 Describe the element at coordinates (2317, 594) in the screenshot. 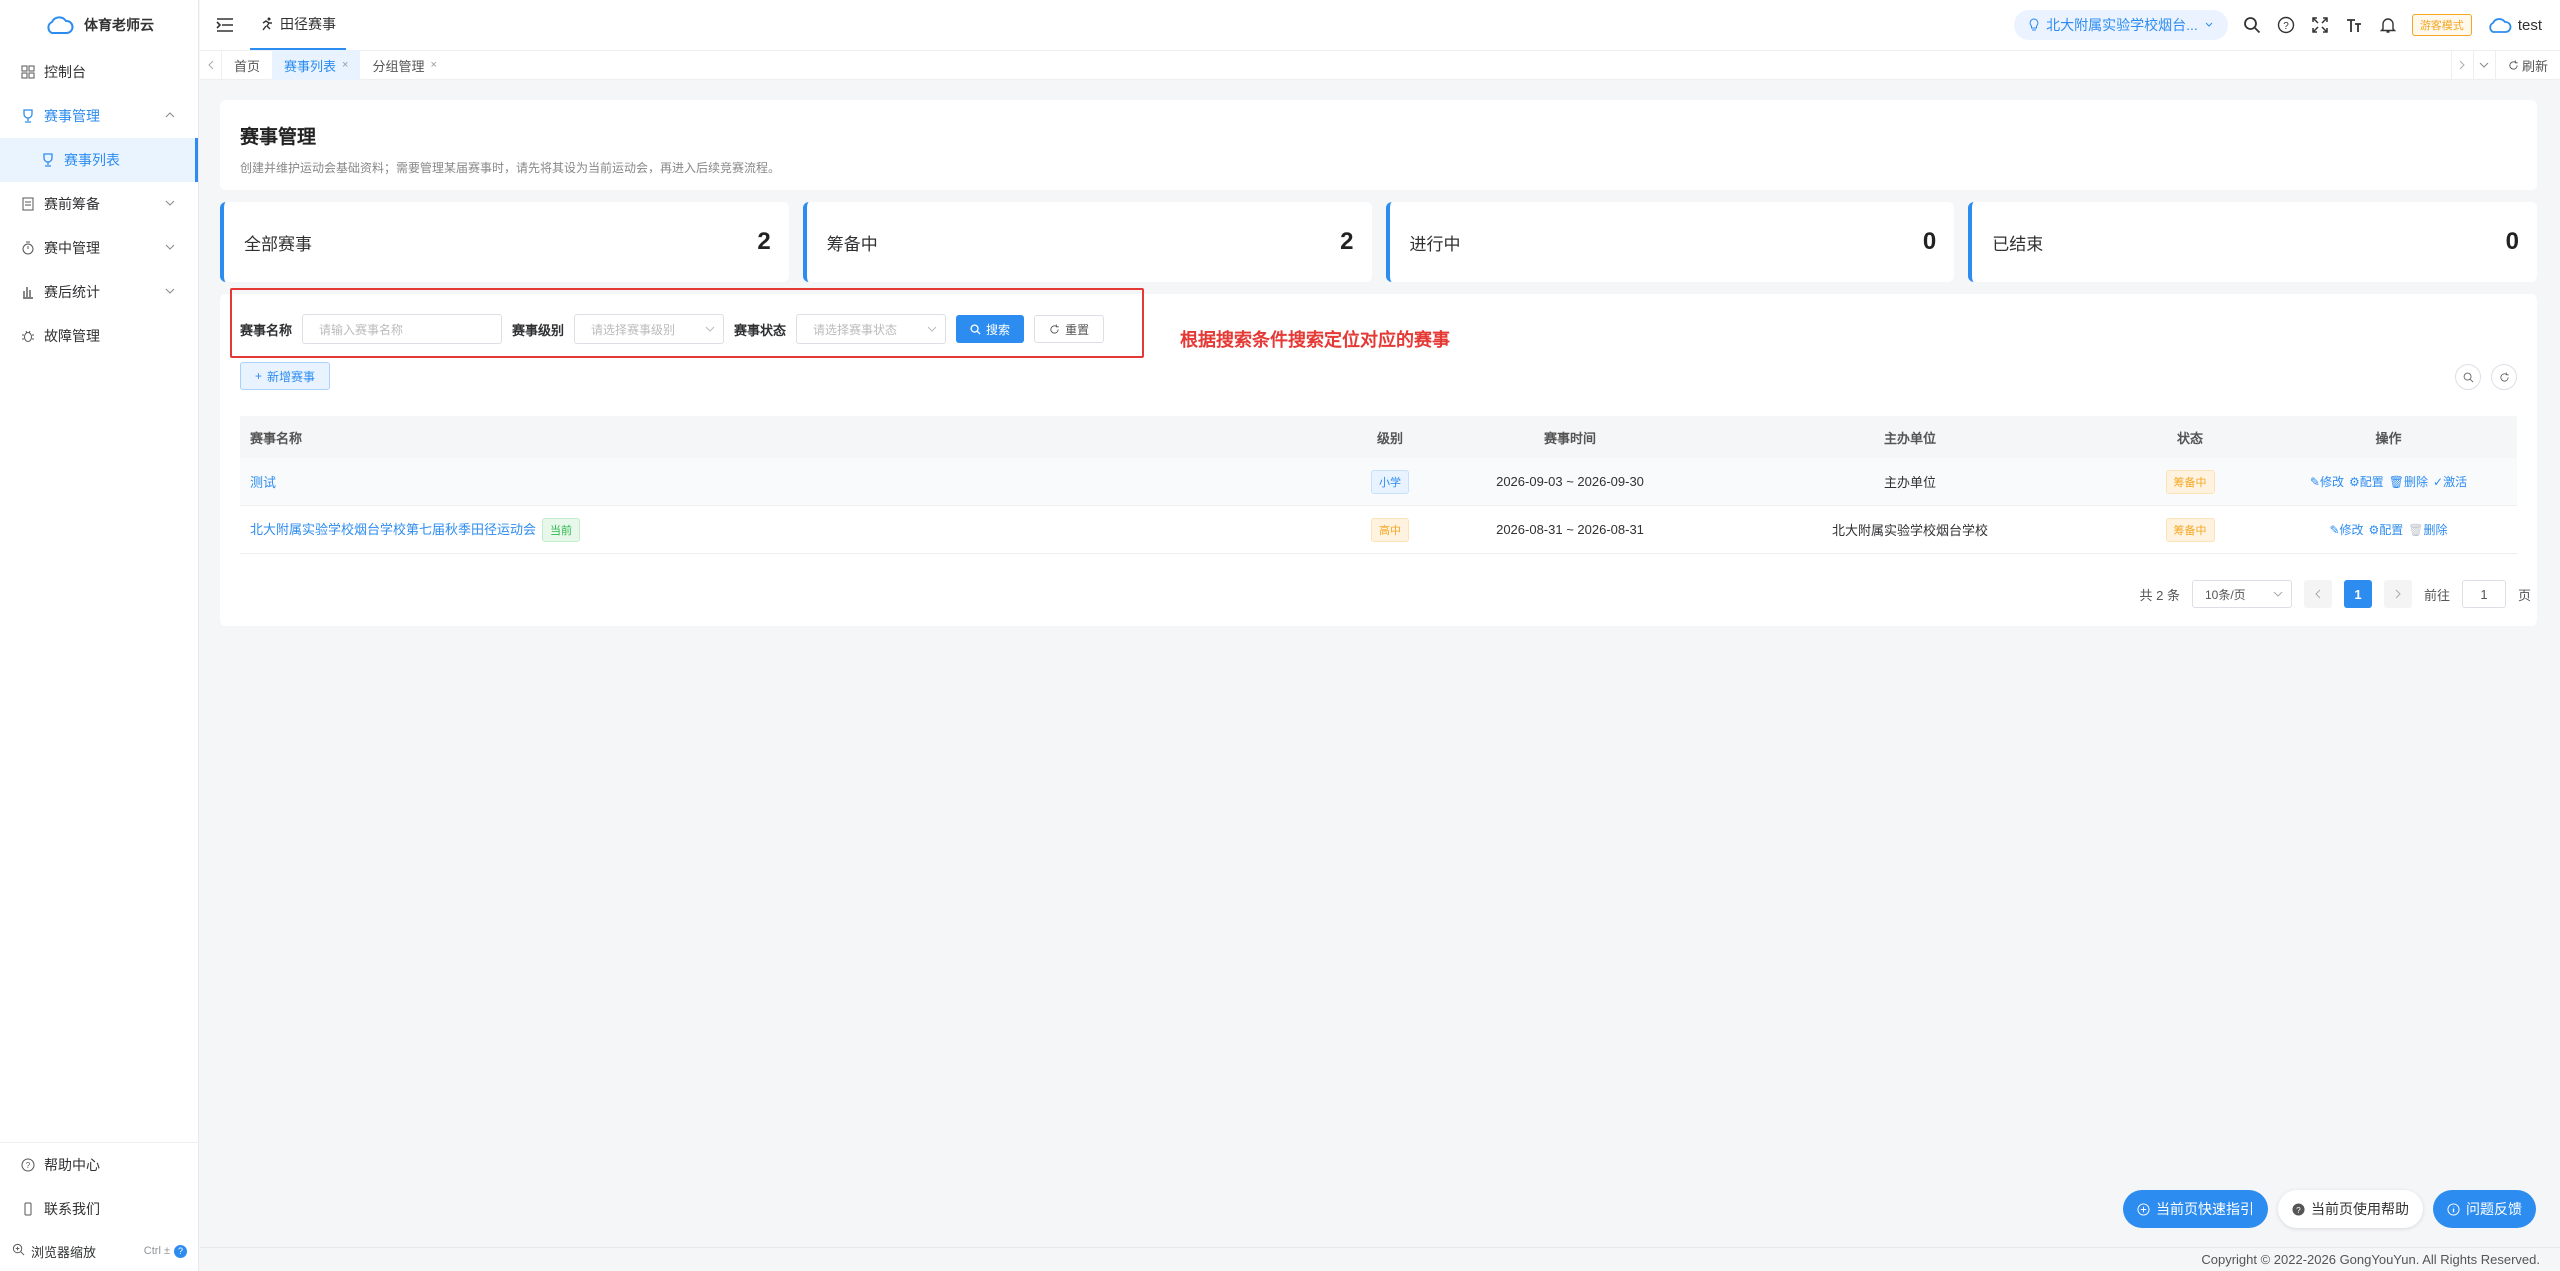

I see `prev-page-button` at that location.